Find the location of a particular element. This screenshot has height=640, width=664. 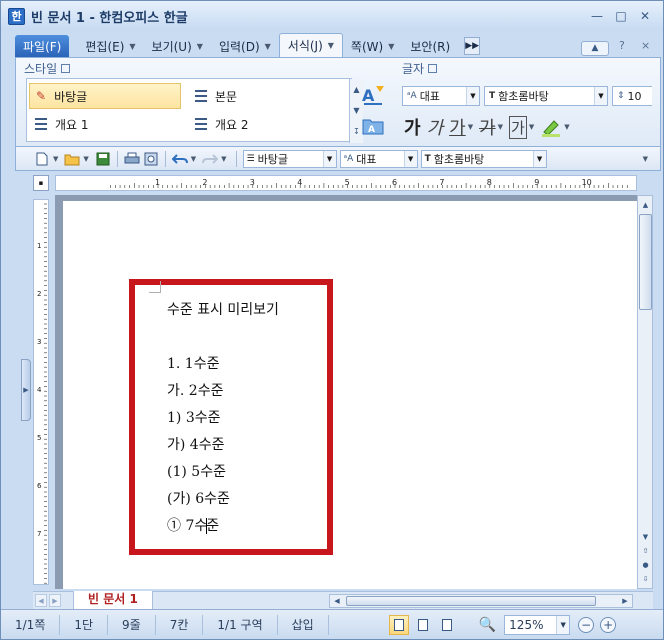

ribbon-close-icon: × is located at coordinates (645, 45).